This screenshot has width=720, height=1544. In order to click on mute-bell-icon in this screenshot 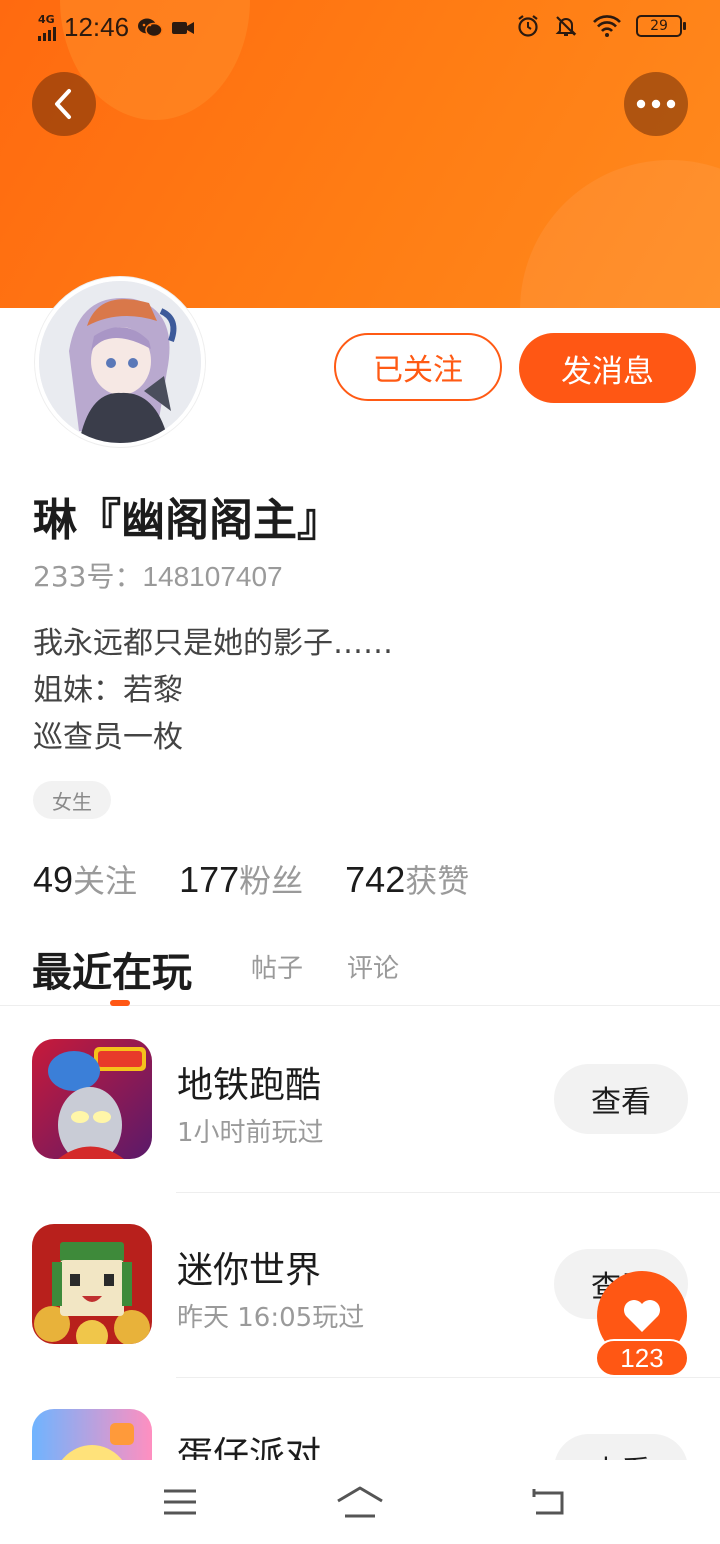, I will do `click(566, 26)`.